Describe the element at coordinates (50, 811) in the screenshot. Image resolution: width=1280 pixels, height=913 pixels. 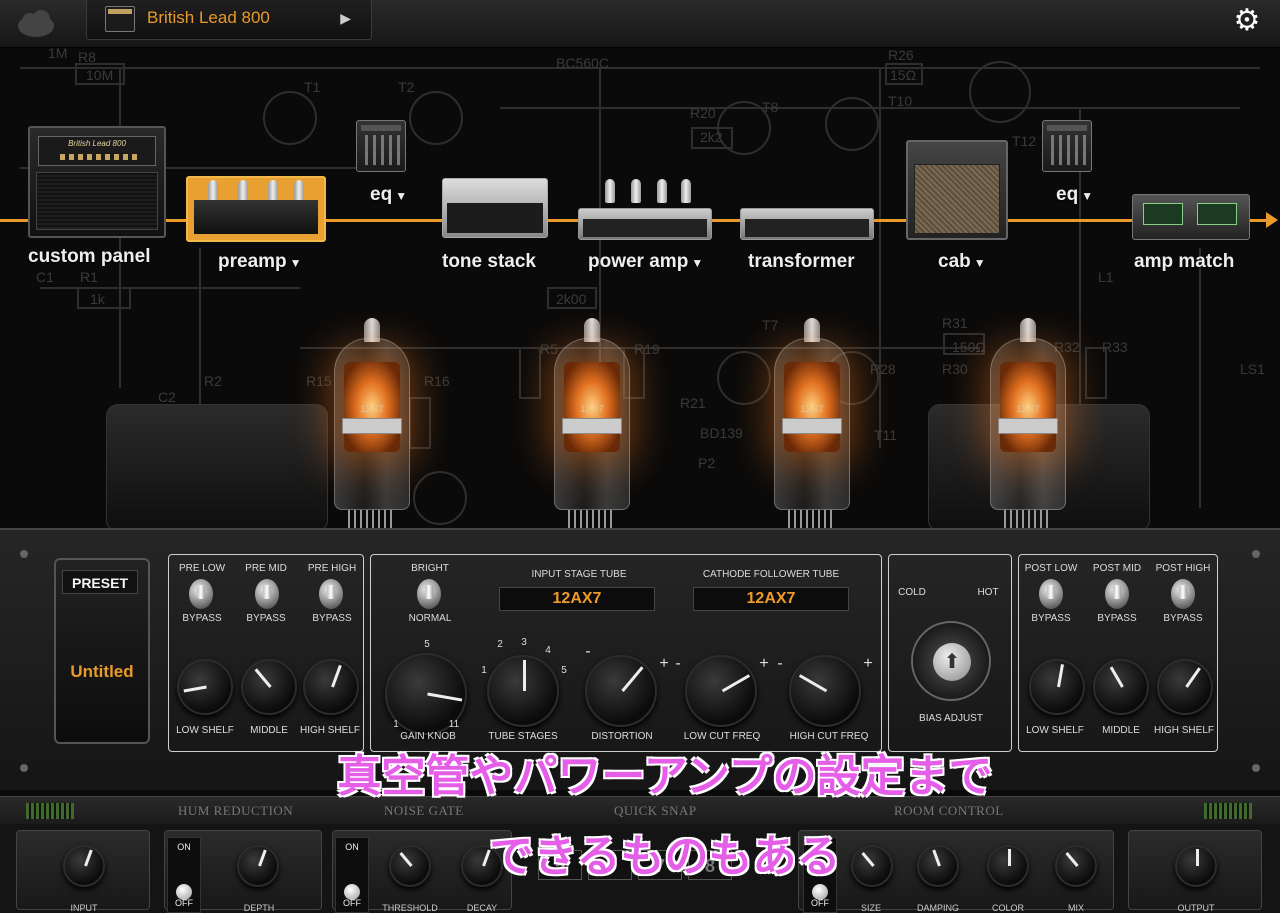
I see `input-level-meter` at that location.